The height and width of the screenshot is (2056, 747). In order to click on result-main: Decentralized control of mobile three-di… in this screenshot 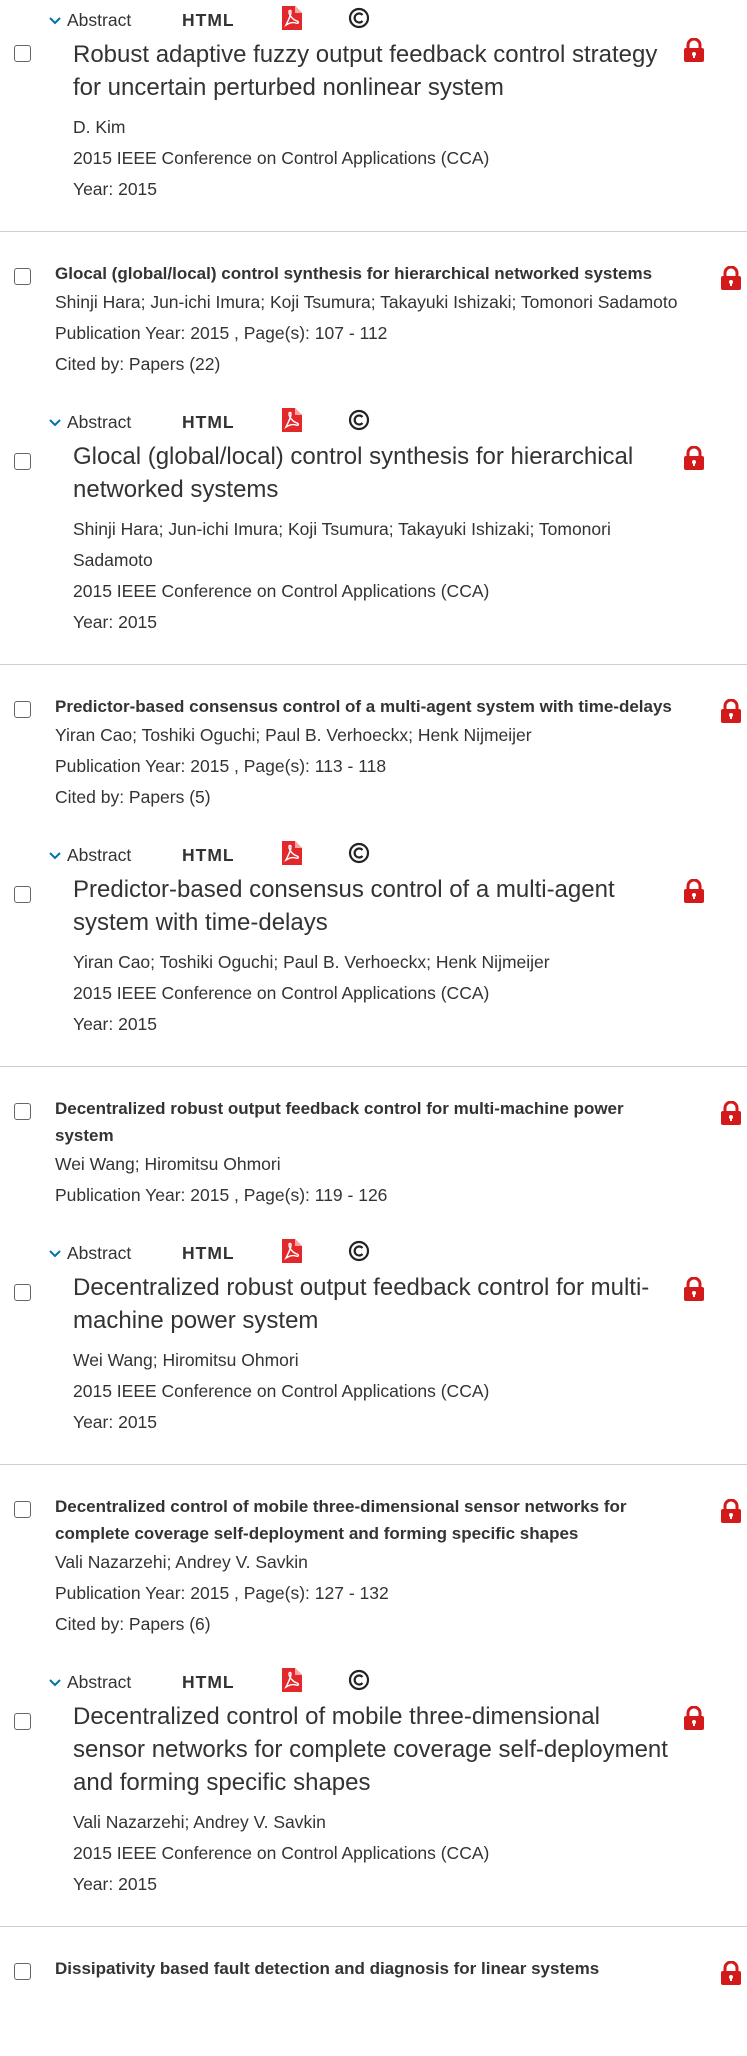, I will do `click(373, 1566)`.